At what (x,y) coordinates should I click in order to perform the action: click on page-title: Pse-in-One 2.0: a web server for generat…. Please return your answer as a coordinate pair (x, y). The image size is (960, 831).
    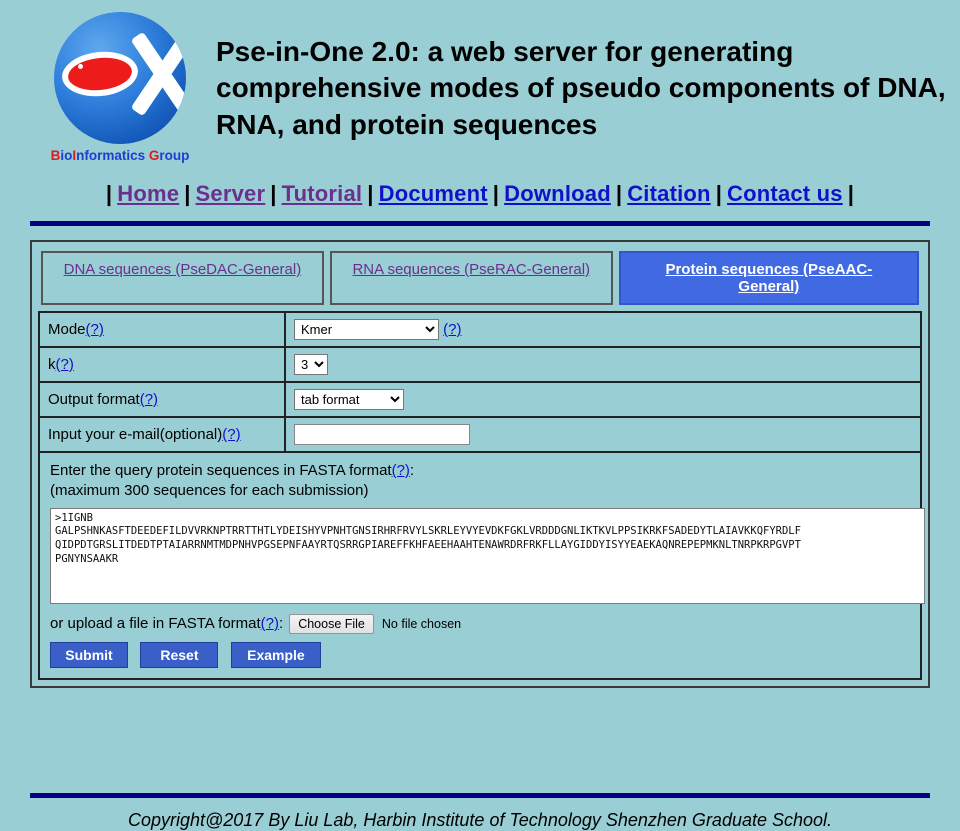
    Looking at the image, I should click on (581, 88).